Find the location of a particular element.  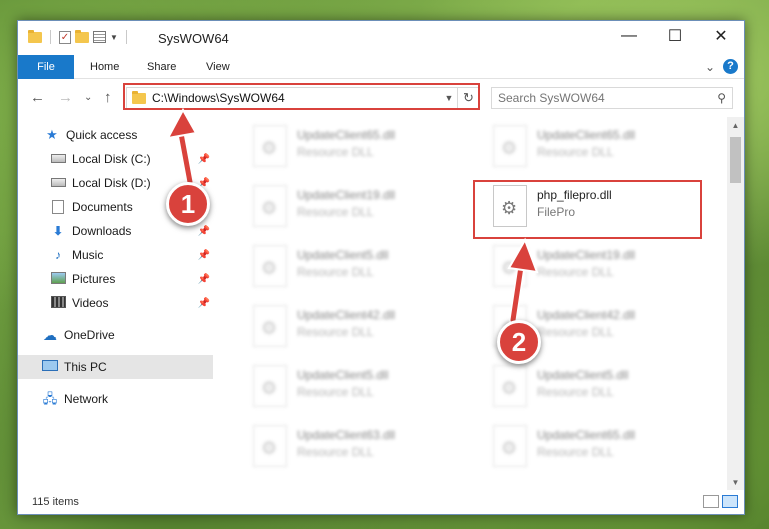

quick-access-toolbar: ✓ ▼ is located at coordinates (79, 36).